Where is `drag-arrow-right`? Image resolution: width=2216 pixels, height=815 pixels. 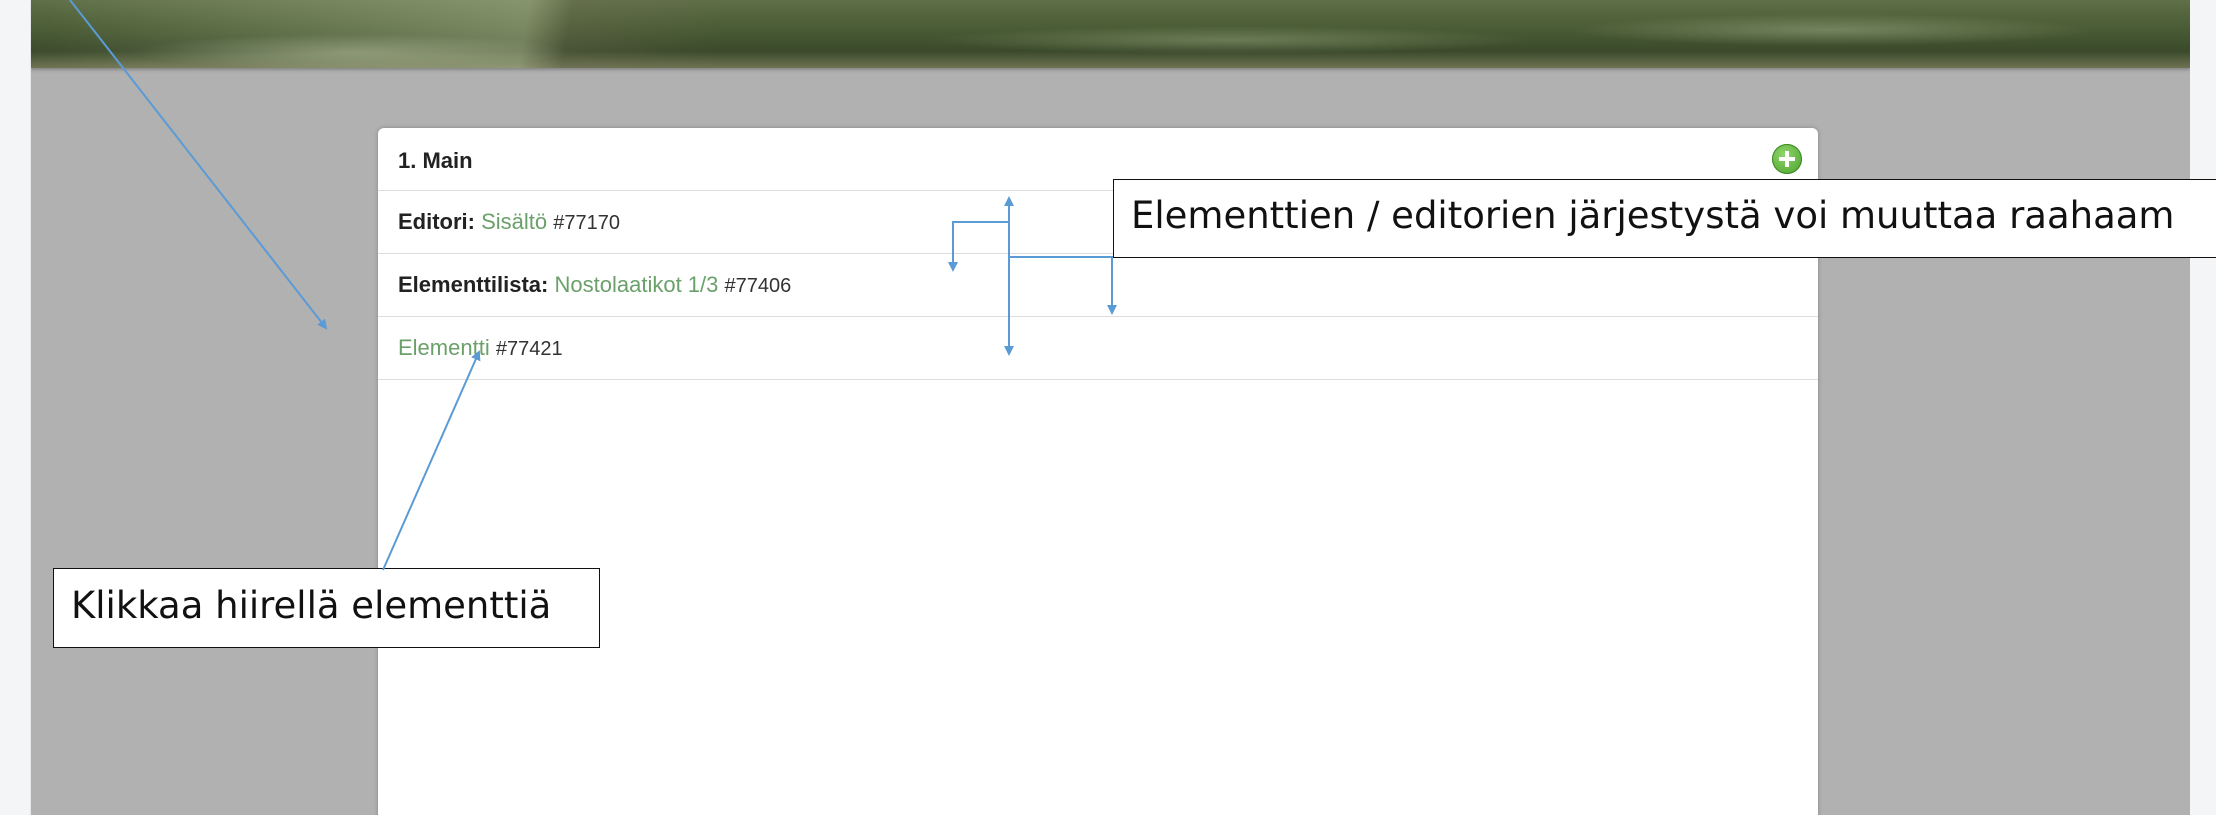 drag-arrow-right is located at coordinates (1063, 285).